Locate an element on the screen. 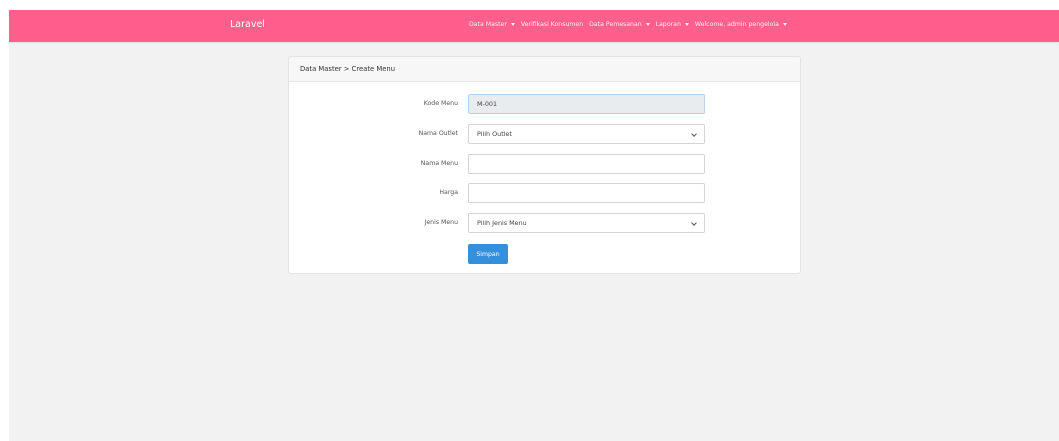 This screenshot has height=441, width=1059. form-row-kode-menu: Kode Menu is located at coordinates (544, 104).